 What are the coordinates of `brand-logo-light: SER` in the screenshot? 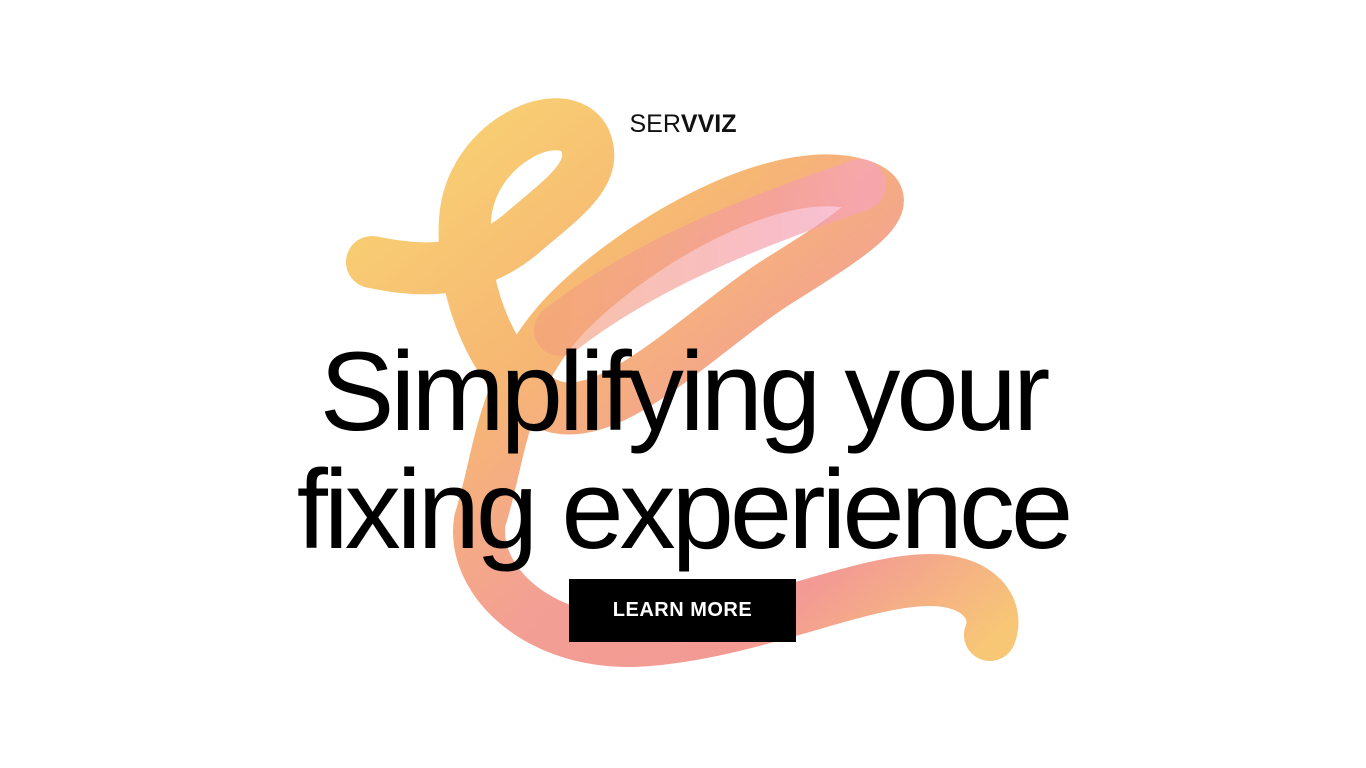 It's located at (655, 124).